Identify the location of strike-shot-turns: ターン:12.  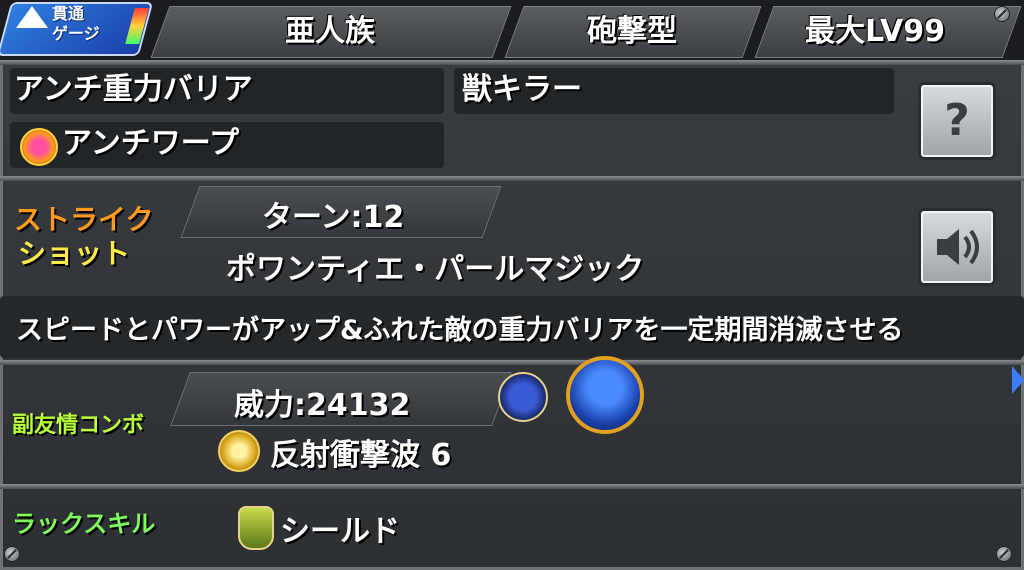
(333, 217).